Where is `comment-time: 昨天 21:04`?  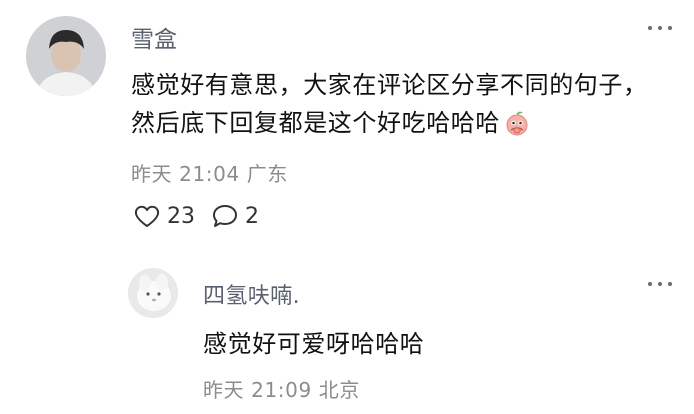 comment-time: 昨天 21:04 is located at coordinates (185, 174).